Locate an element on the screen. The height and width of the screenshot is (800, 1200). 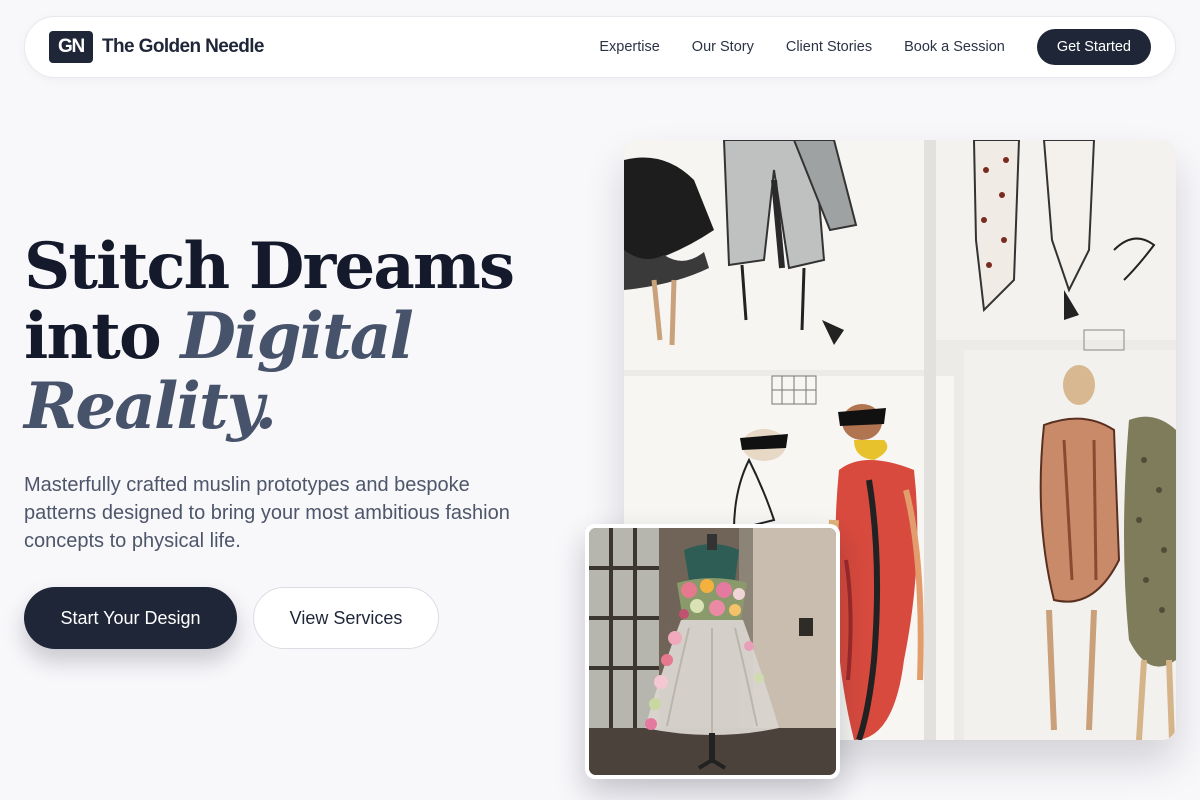
brand-name: The Golden Needle is located at coordinates (183, 46).